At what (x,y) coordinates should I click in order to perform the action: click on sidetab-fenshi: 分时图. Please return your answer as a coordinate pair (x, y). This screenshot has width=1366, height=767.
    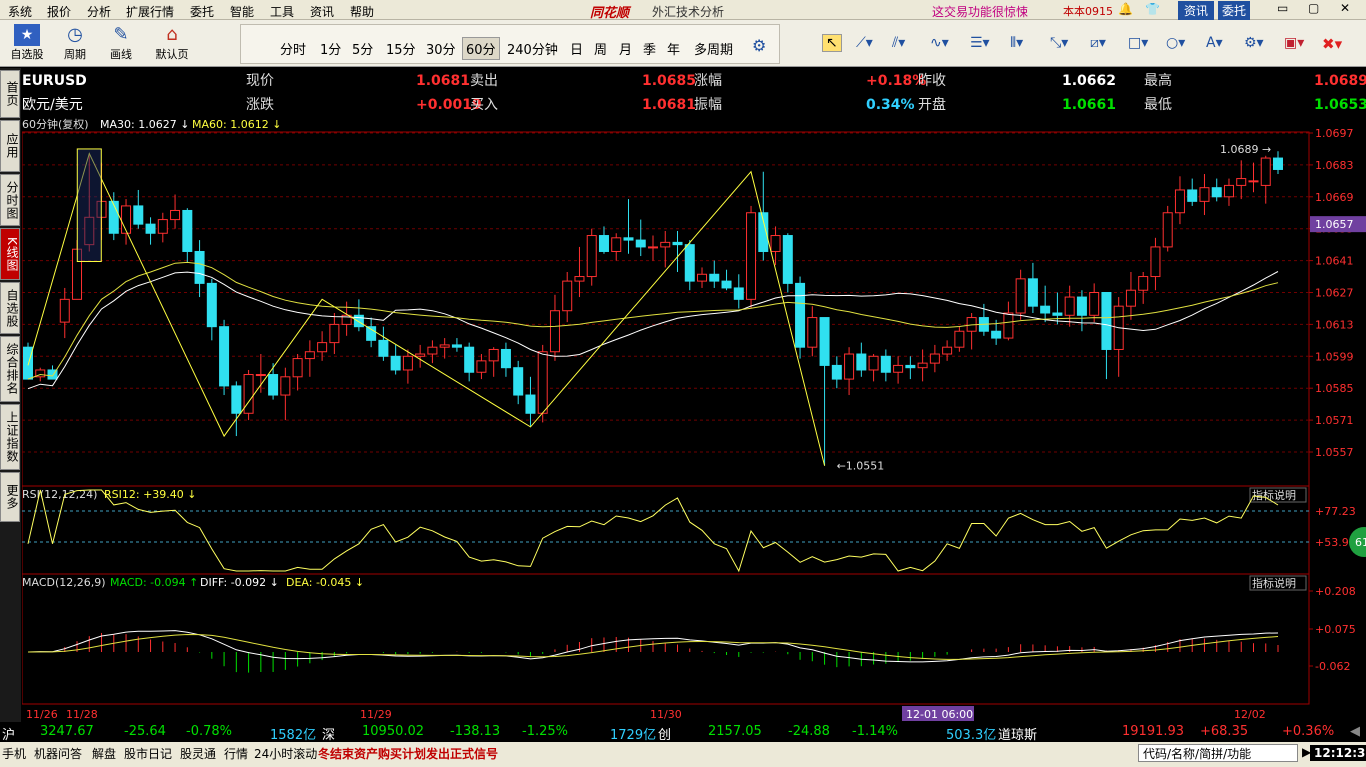
    Looking at the image, I should click on (10, 200).